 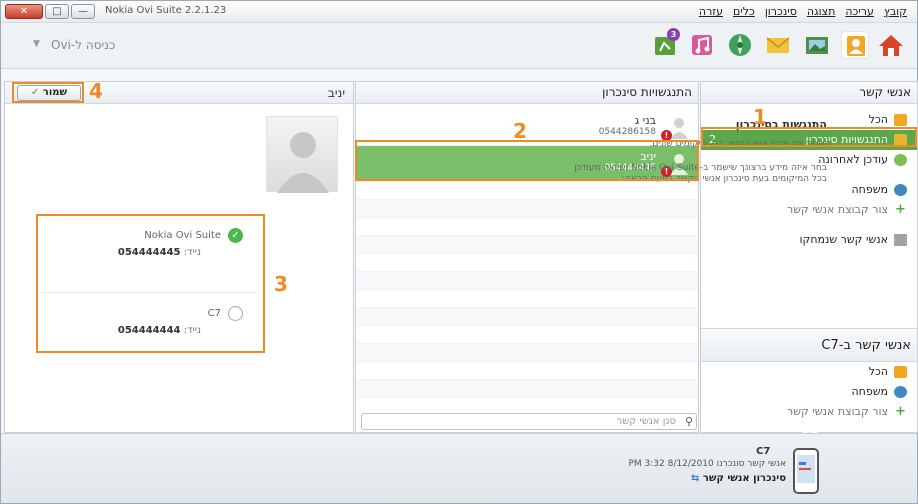 What do you see at coordinates (24, 11) in the screenshot?
I see `close-button: ✕` at bounding box center [24, 11].